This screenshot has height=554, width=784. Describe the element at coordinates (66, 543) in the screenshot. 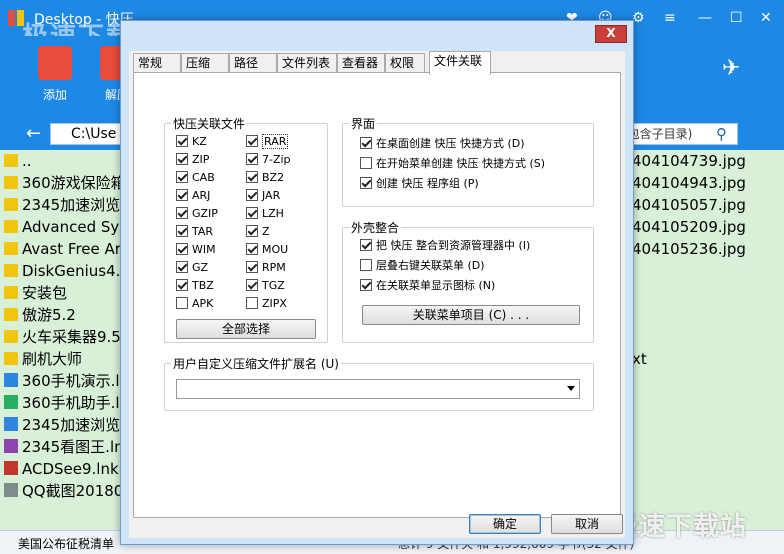

I see `news-ticker: 美国公布征税清单` at that location.